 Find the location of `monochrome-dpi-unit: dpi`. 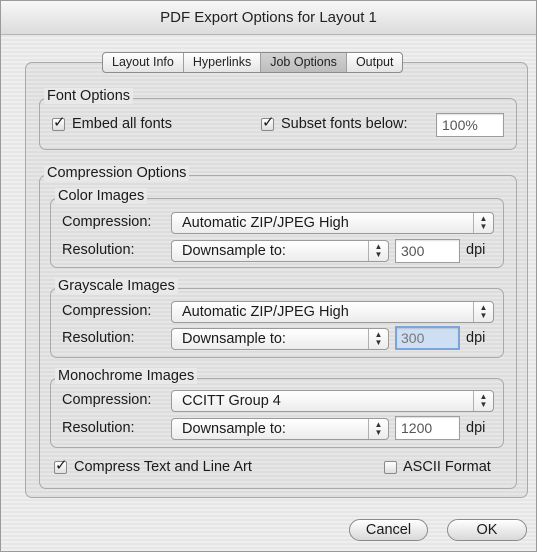

monochrome-dpi-unit: dpi is located at coordinates (476, 428).